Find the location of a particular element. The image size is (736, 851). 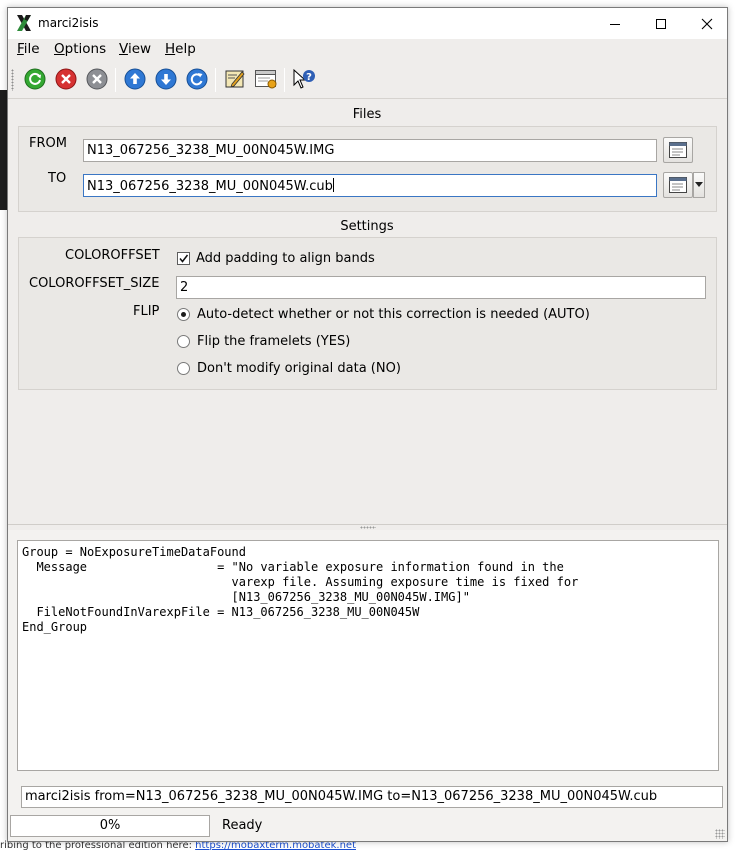

coloroffset-label: COLOROFFSET is located at coordinates (112, 255).